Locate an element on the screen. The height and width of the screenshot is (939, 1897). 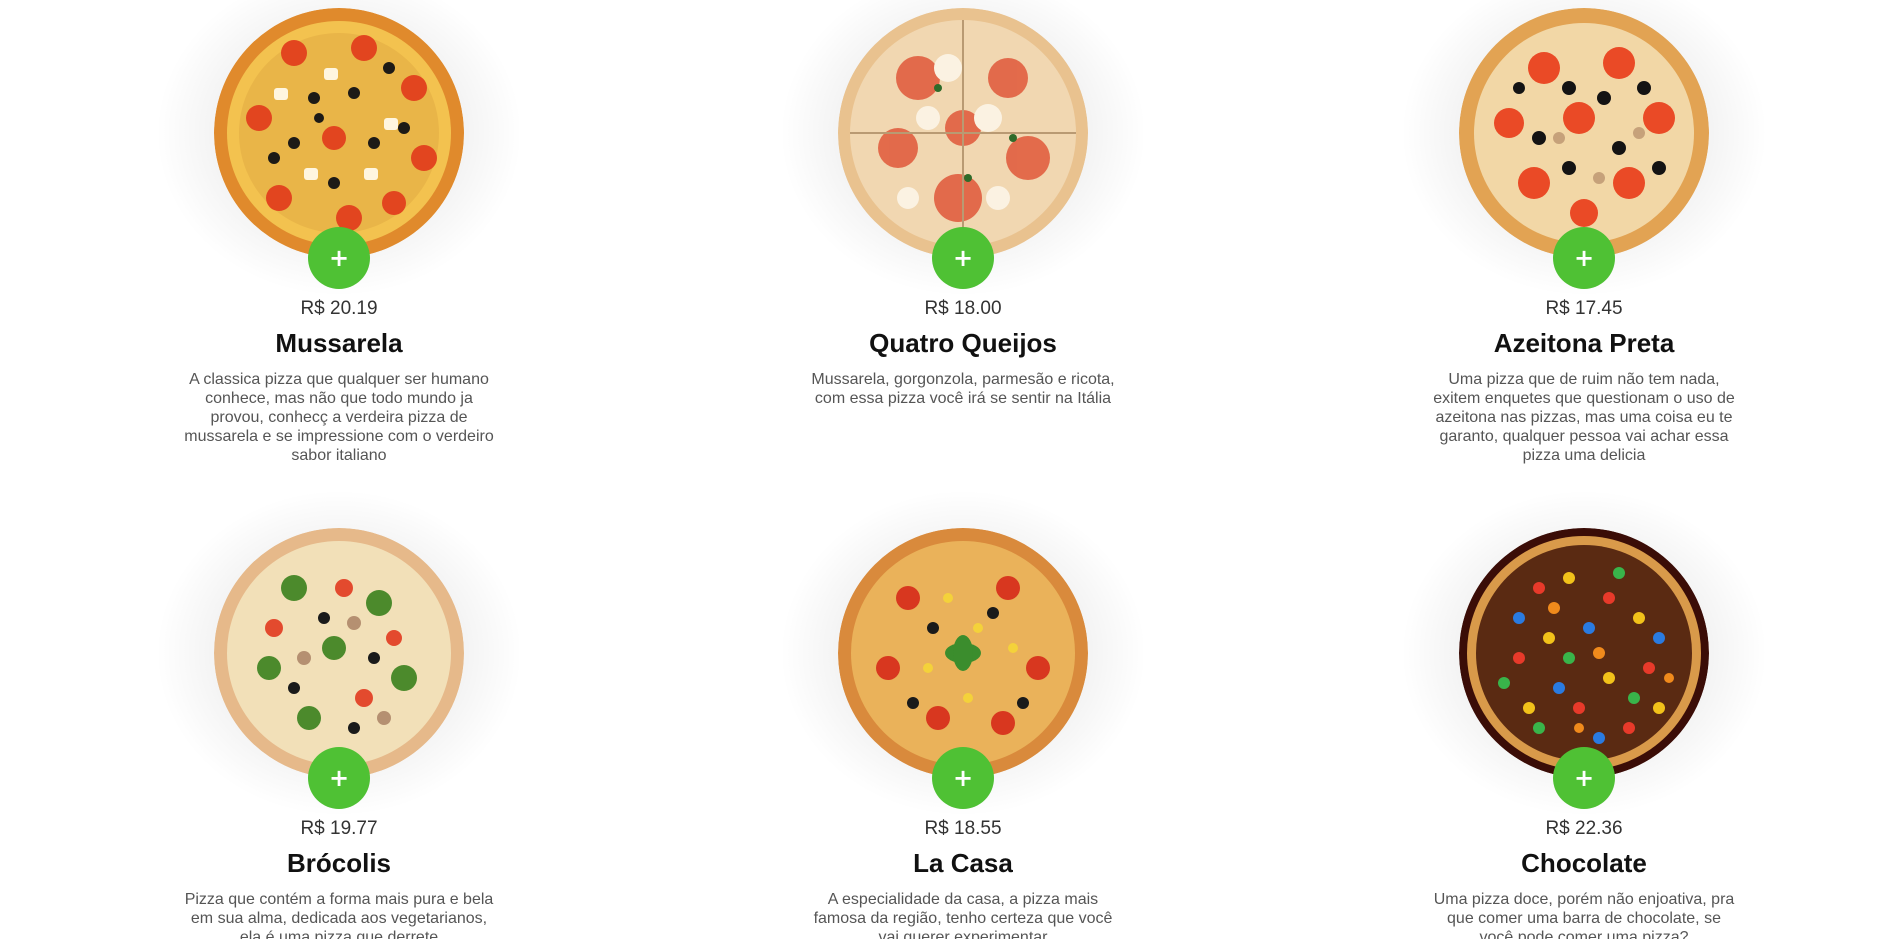
pizza-price: R$ 17.45 is located at coordinates (1584, 308).